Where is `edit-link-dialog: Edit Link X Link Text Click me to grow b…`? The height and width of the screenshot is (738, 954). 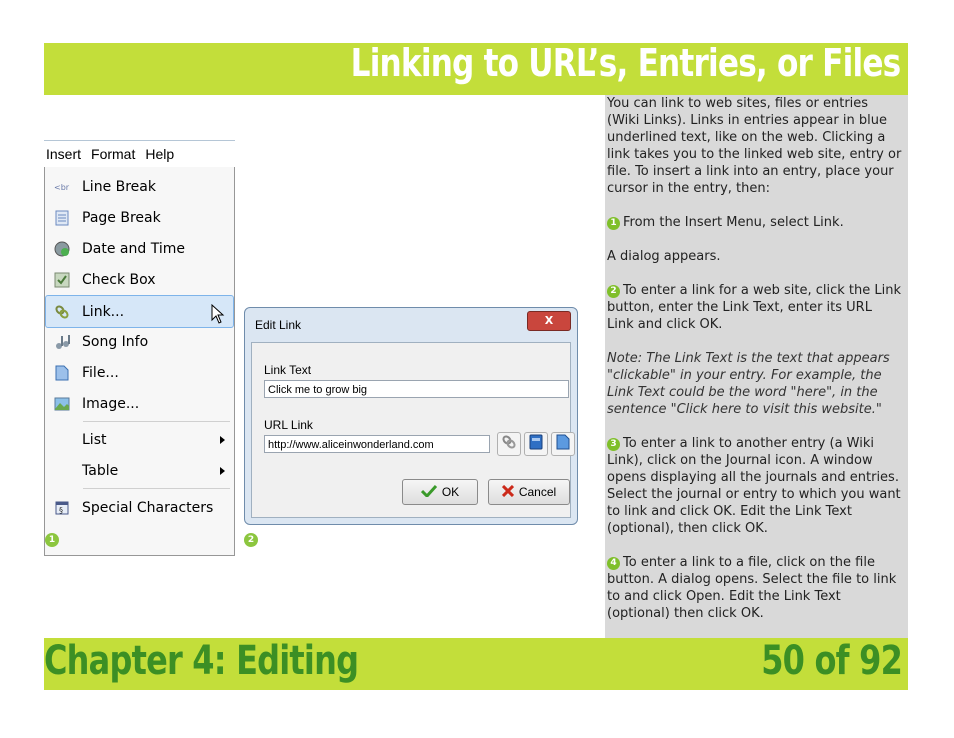
edit-link-dialog: Edit Link X Link Text Click me to grow b… is located at coordinates (411, 416).